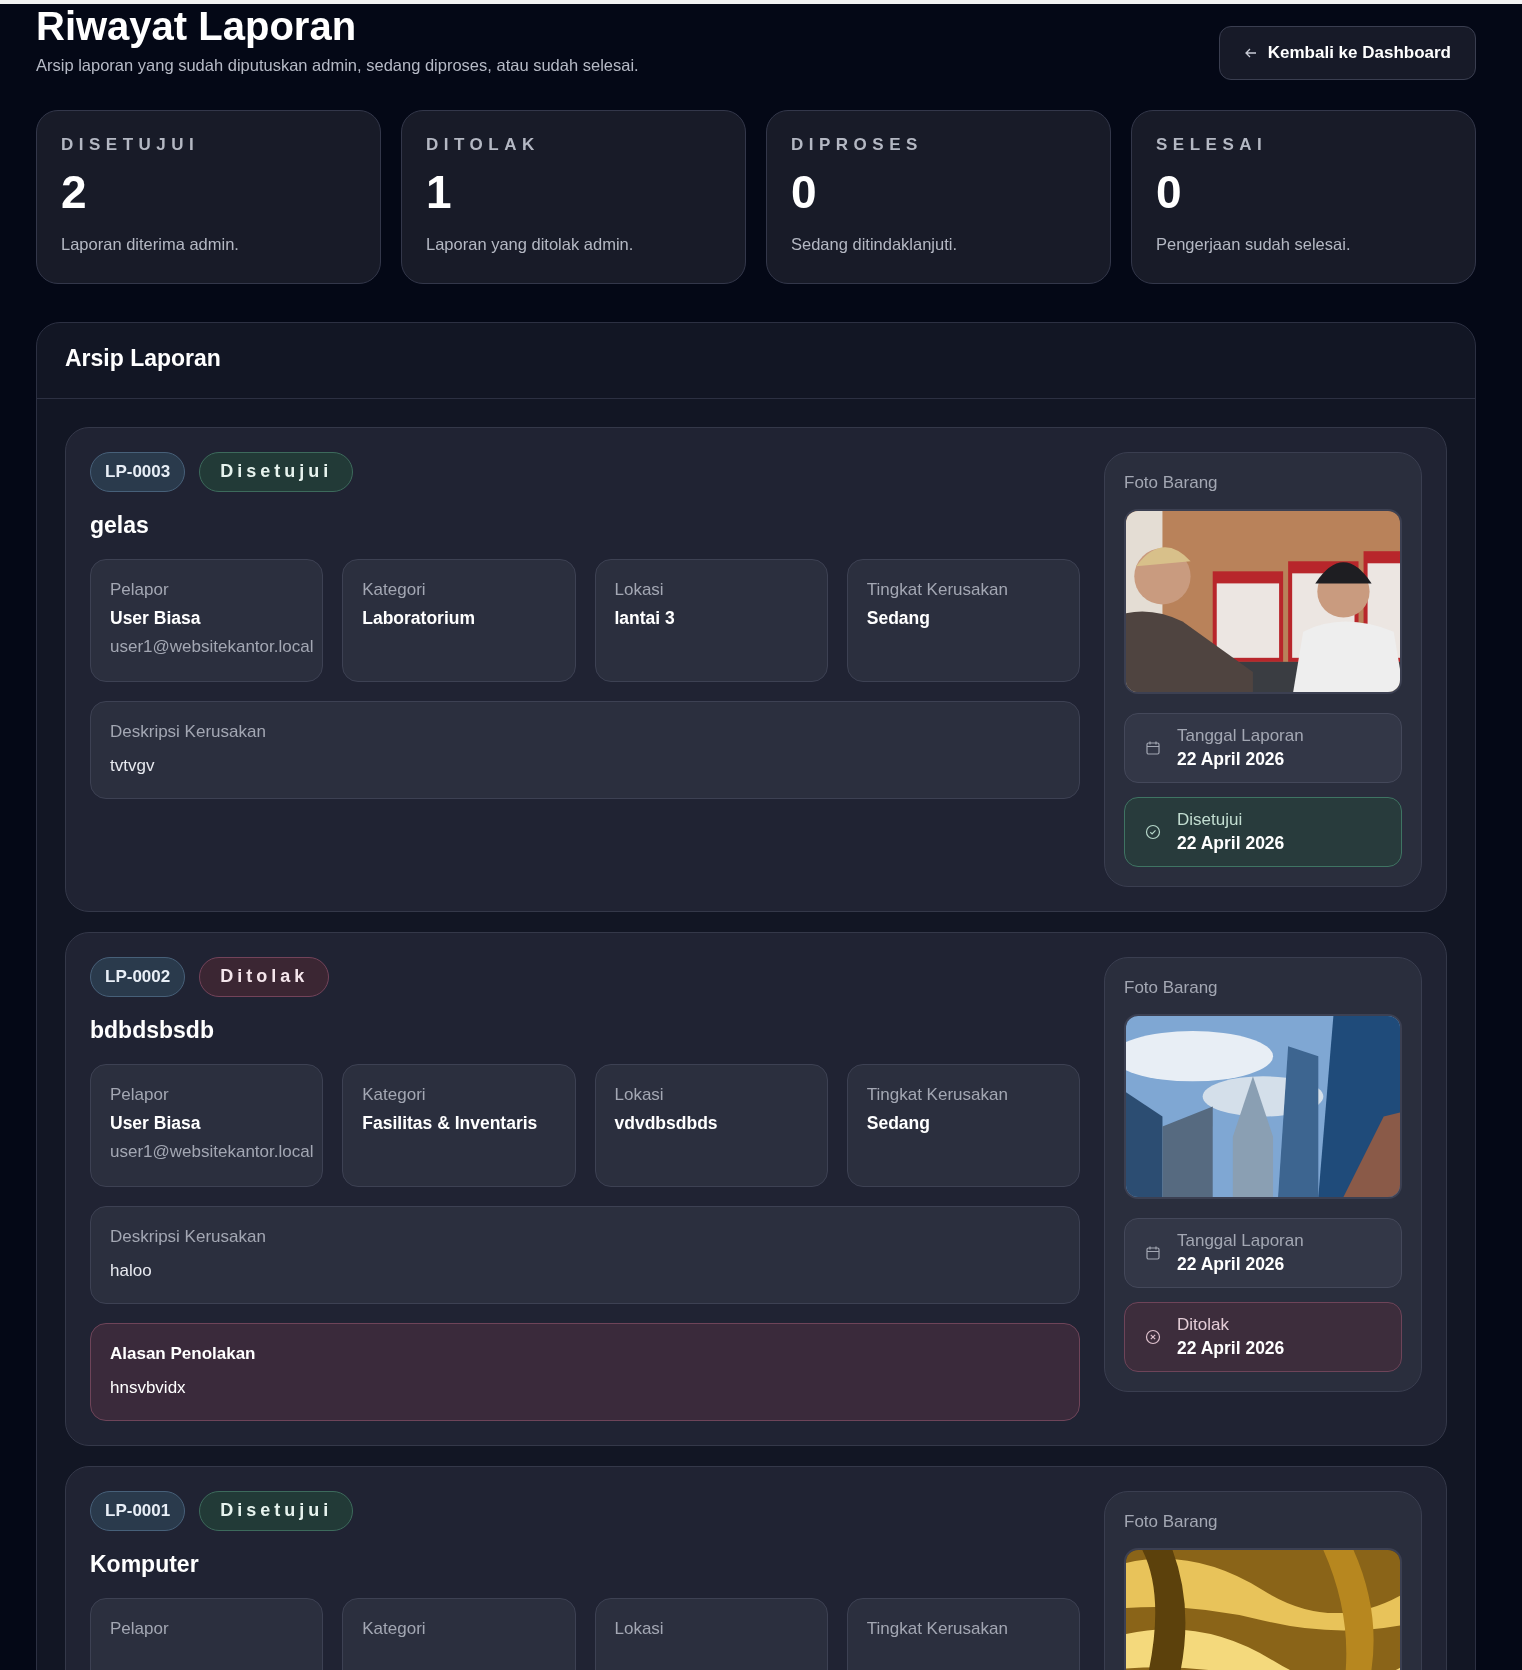 This screenshot has height=1670, width=1522. What do you see at coordinates (756, 361) in the screenshot?
I see `panel-title: Arsip Laporan` at bounding box center [756, 361].